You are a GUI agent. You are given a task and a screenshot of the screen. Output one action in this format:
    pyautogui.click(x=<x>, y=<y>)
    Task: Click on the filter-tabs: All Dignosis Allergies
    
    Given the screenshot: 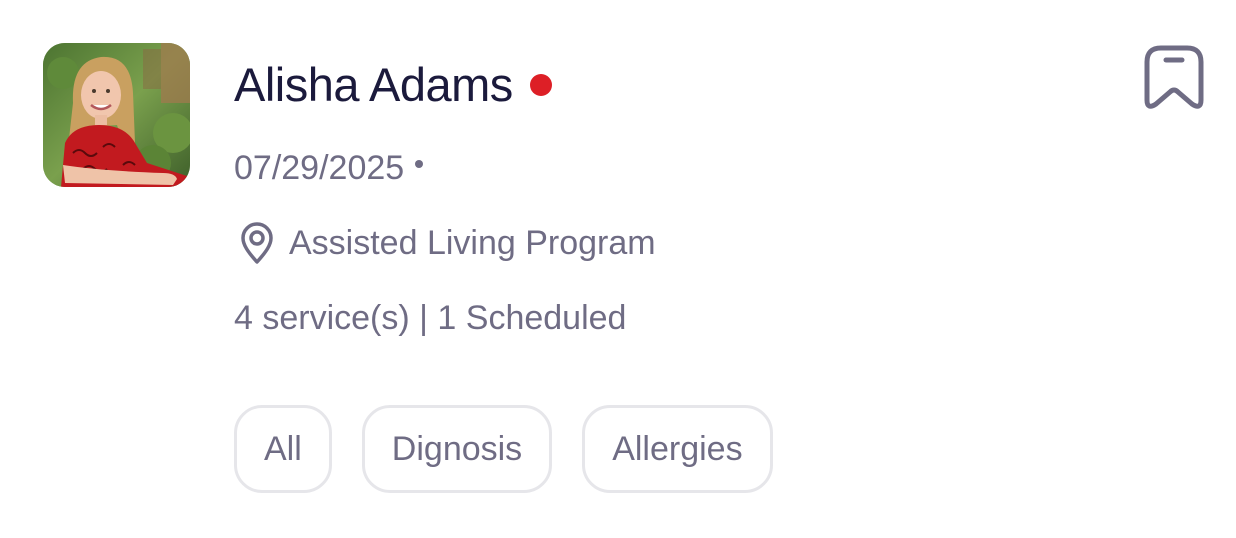 What is the action you would take?
    pyautogui.click(x=503, y=449)
    